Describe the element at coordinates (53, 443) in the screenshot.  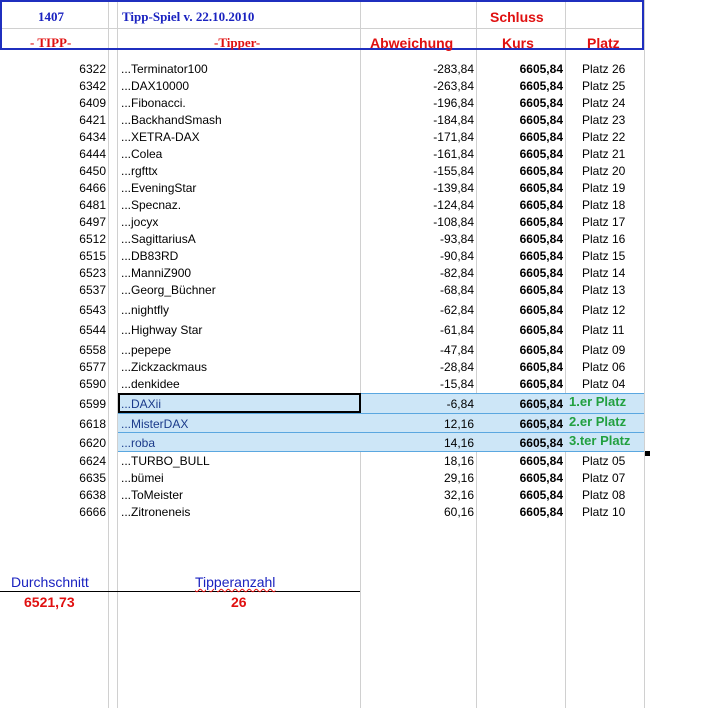
I see `tipp-cell: 6620` at that location.